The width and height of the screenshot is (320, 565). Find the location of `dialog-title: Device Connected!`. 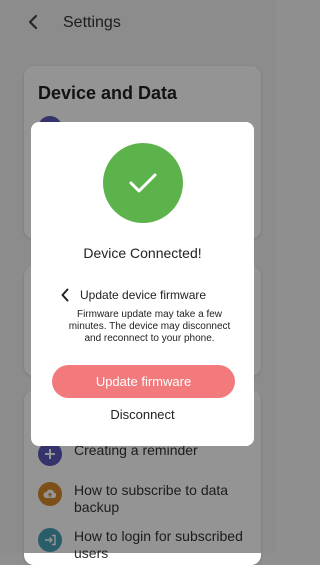

dialog-title: Device Connected! is located at coordinates (142, 253).